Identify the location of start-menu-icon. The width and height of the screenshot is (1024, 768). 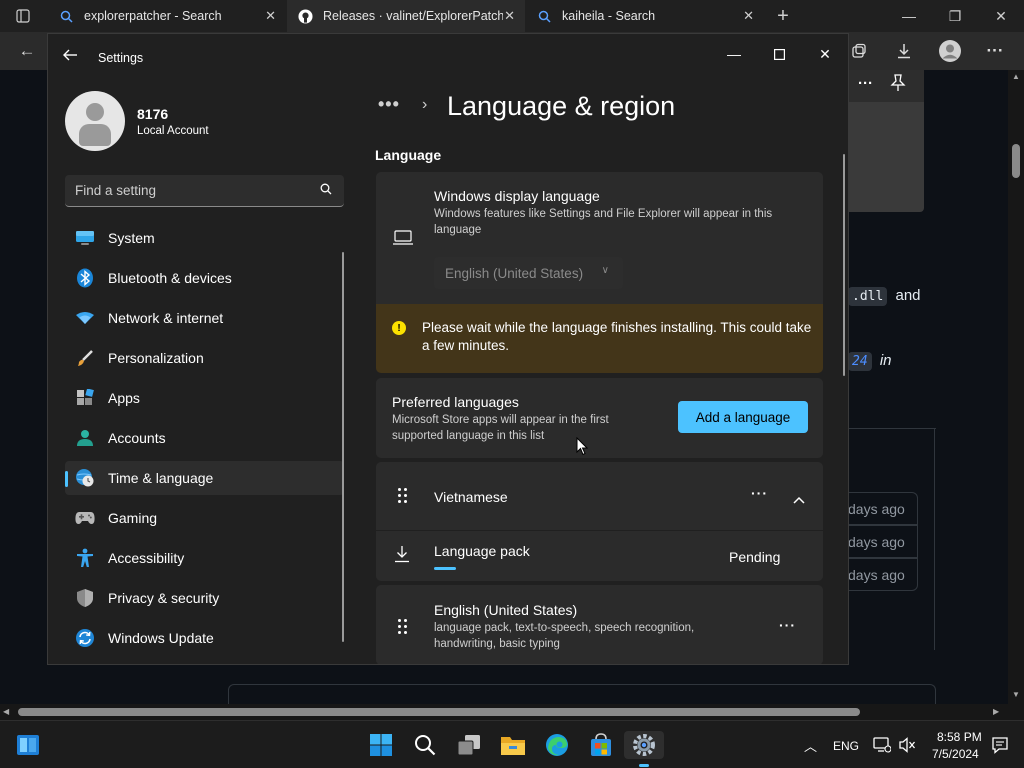
(381, 745).